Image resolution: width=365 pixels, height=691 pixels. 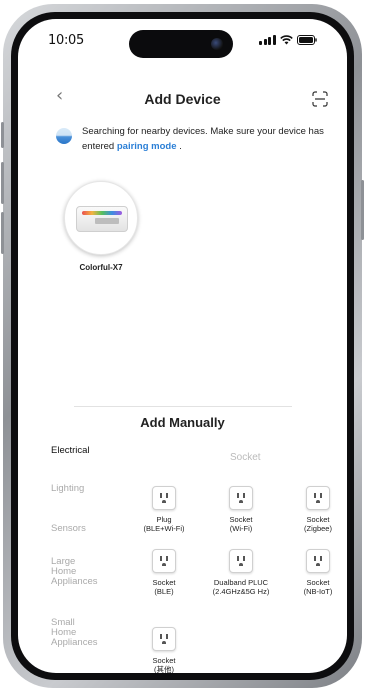 I want to click on battery-icon, so click(x=306, y=40).